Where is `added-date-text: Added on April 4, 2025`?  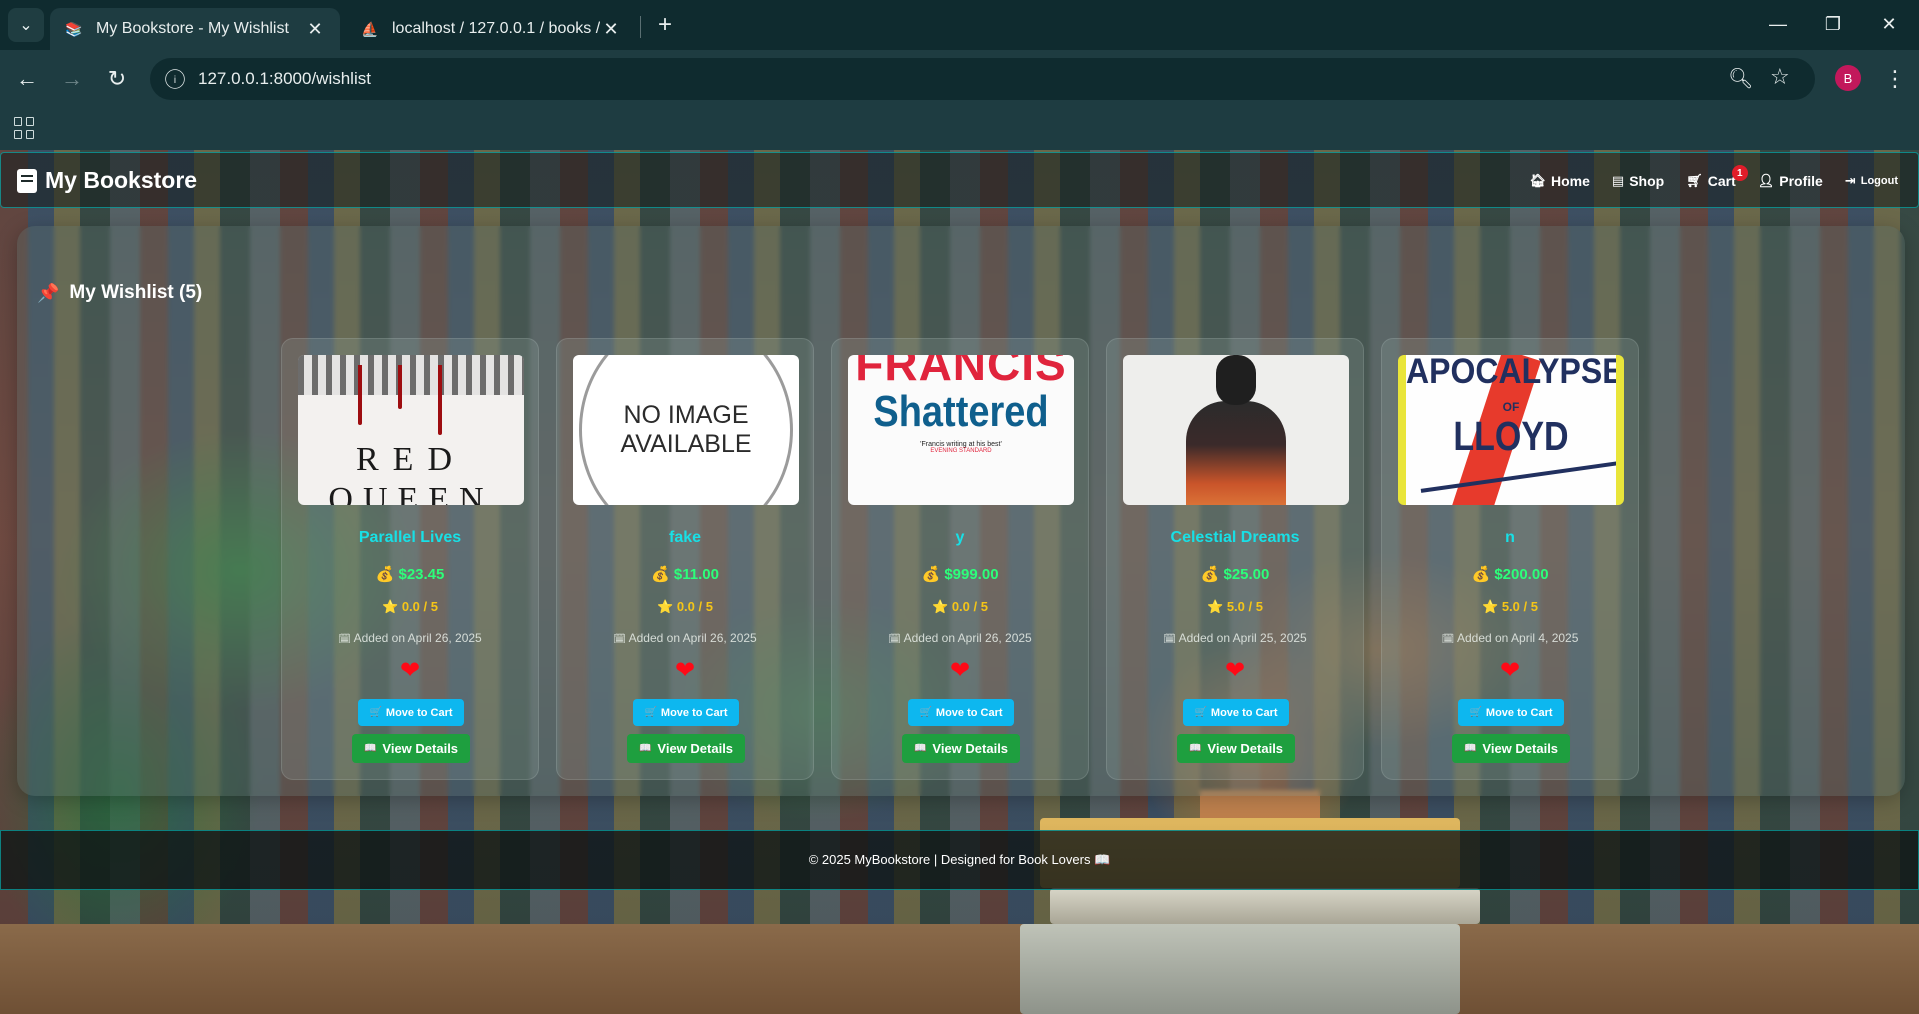
added-date-text: Added on April 4, 2025 is located at coordinates (1517, 638).